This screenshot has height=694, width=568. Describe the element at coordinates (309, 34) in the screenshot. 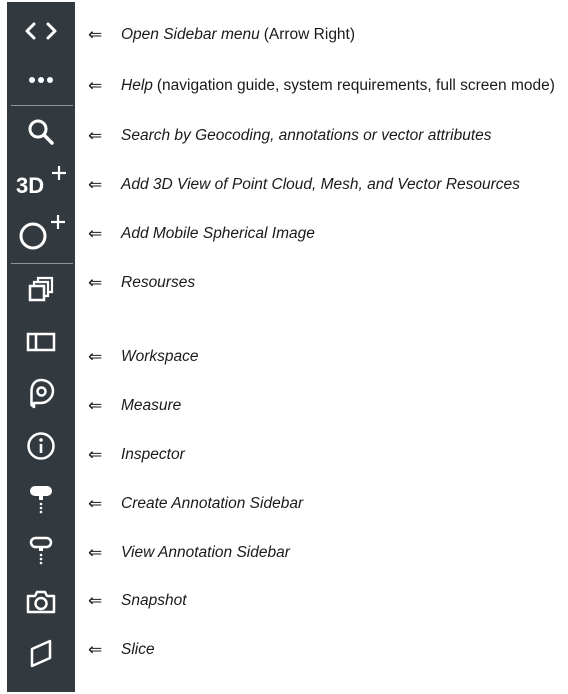

I see `legend-note: (Arrow Right)` at that location.